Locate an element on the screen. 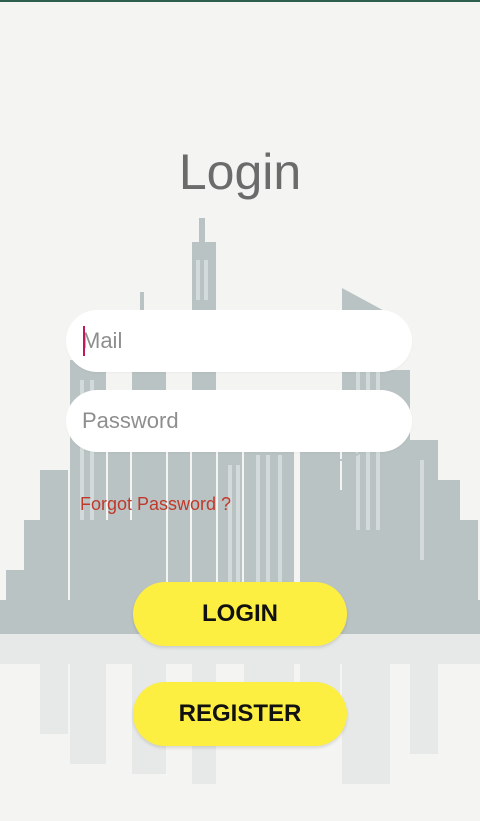  register-button: REGISTER is located at coordinates (240, 714).